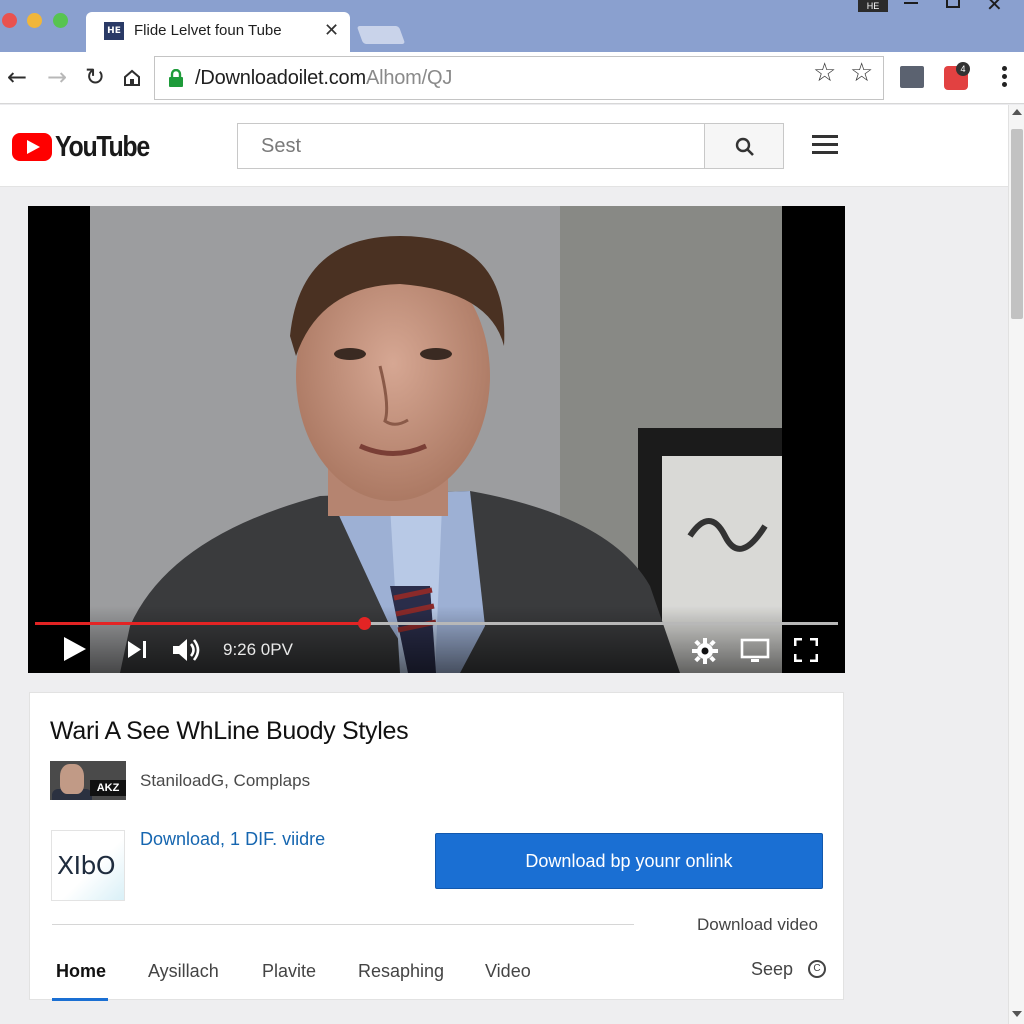 This screenshot has width=1024, height=1024. I want to click on search-input, so click(471, 146).